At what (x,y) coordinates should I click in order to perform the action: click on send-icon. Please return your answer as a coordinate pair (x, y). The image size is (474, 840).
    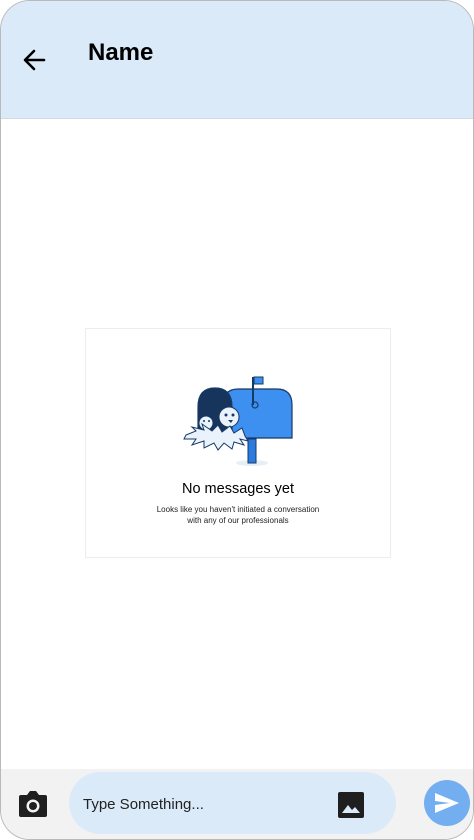
    Looking at the image, I should click on (447, 803).